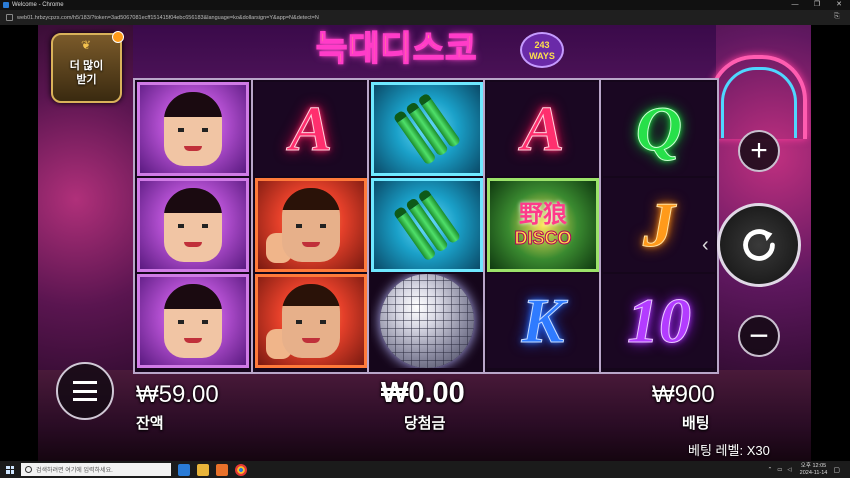 The height and width of the screenshot is (478, 850). Describe the element at coordinates (38, 5) in the screenshot. I see `window-title: Welcome - Chrome` at that location.